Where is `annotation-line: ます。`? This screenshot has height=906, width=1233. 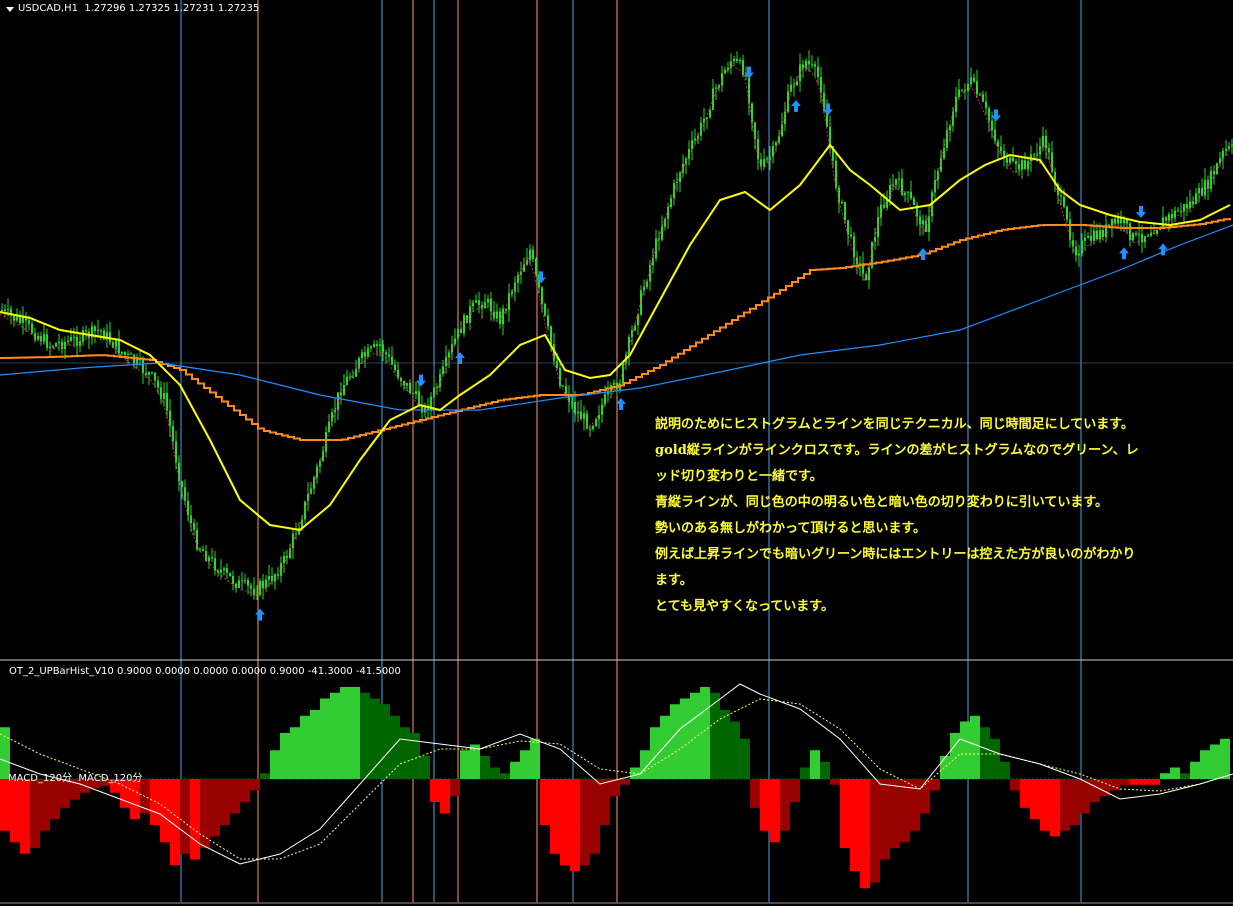 annotation-line: ます。 is located at coordinates (674, 580).